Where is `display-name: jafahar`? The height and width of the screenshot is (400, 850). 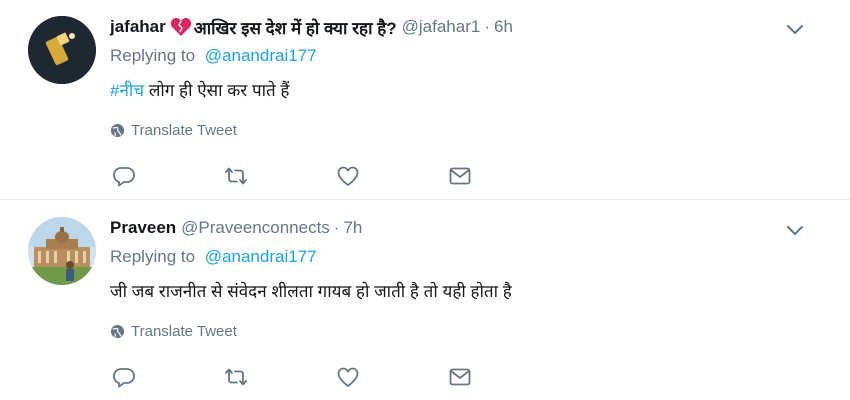
display-name: jafahar is located at coordinates (138, 27).